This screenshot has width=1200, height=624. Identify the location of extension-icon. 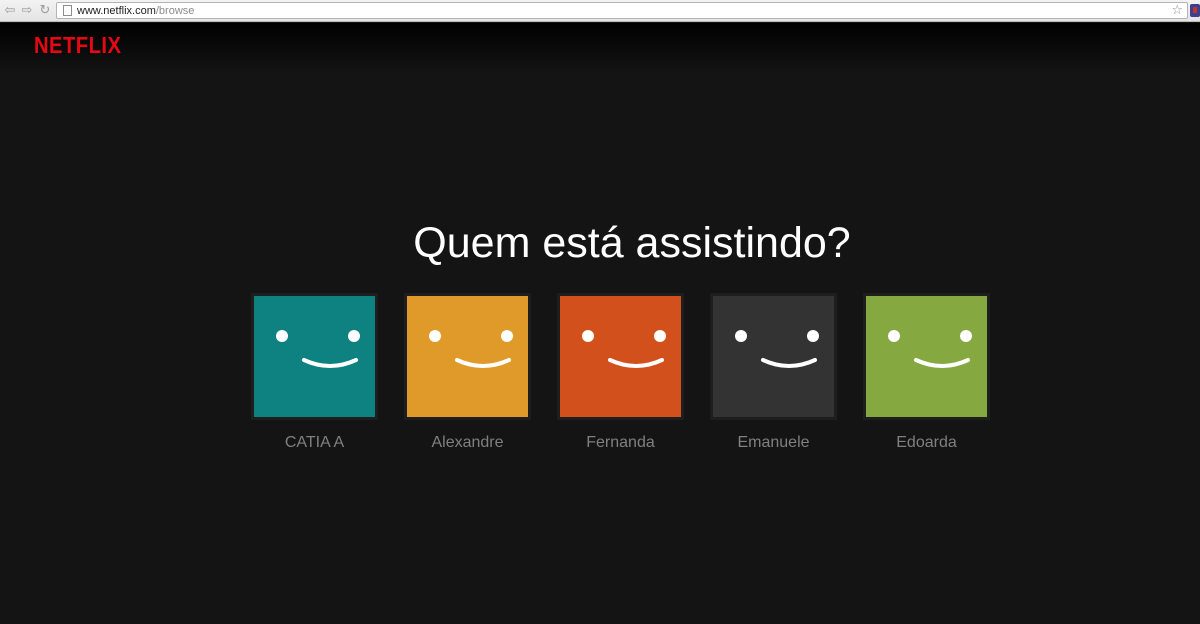
(1195, 10).